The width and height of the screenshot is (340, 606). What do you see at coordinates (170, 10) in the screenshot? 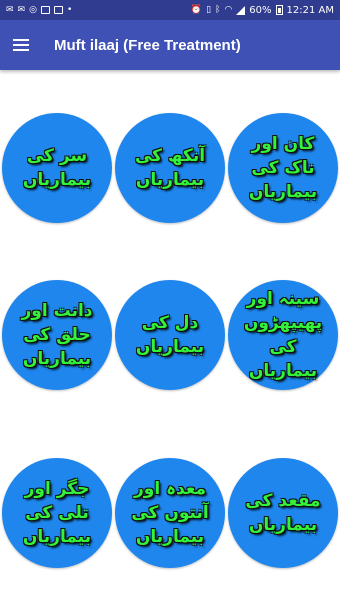
I see `status-bar: ✉ ✉ ◎ • ⏰ ▯ ᛒ ◠ 60% 12:21 AM` at bounding box center [170, 10].